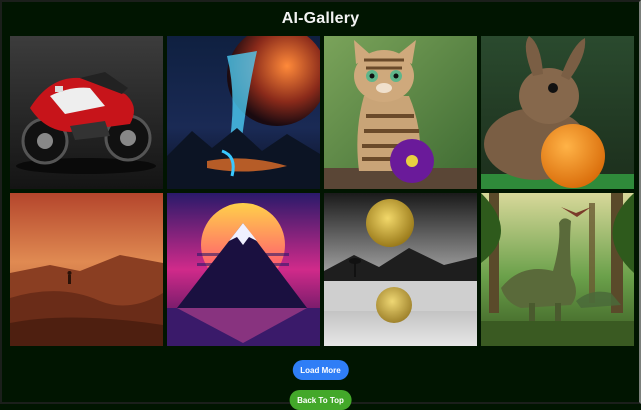  What do you see at coordinates (320, 400) in the screenshot?
I see `back-to-top-button: Back To Top` at bounding box center [320, 400].